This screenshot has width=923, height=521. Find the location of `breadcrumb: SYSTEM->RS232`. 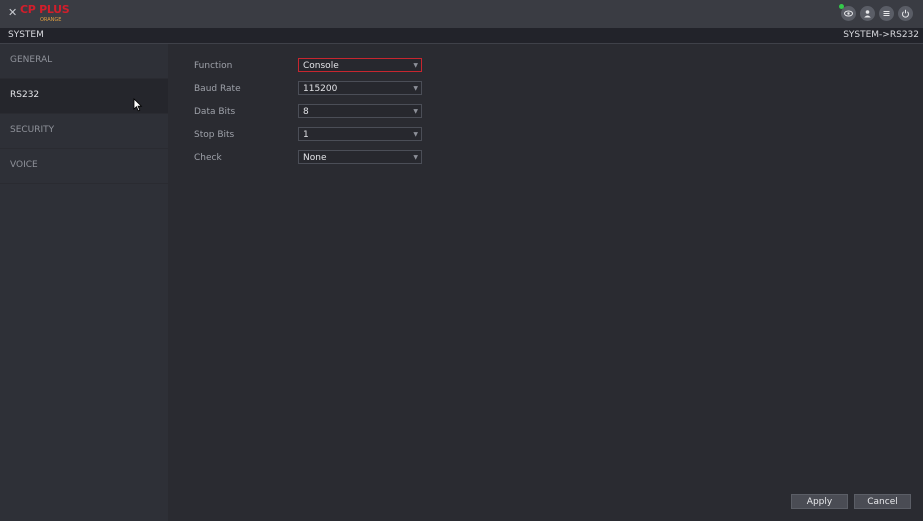

breadcrumb: SYSTEM->RS232 is located at coordinates (881, 35).